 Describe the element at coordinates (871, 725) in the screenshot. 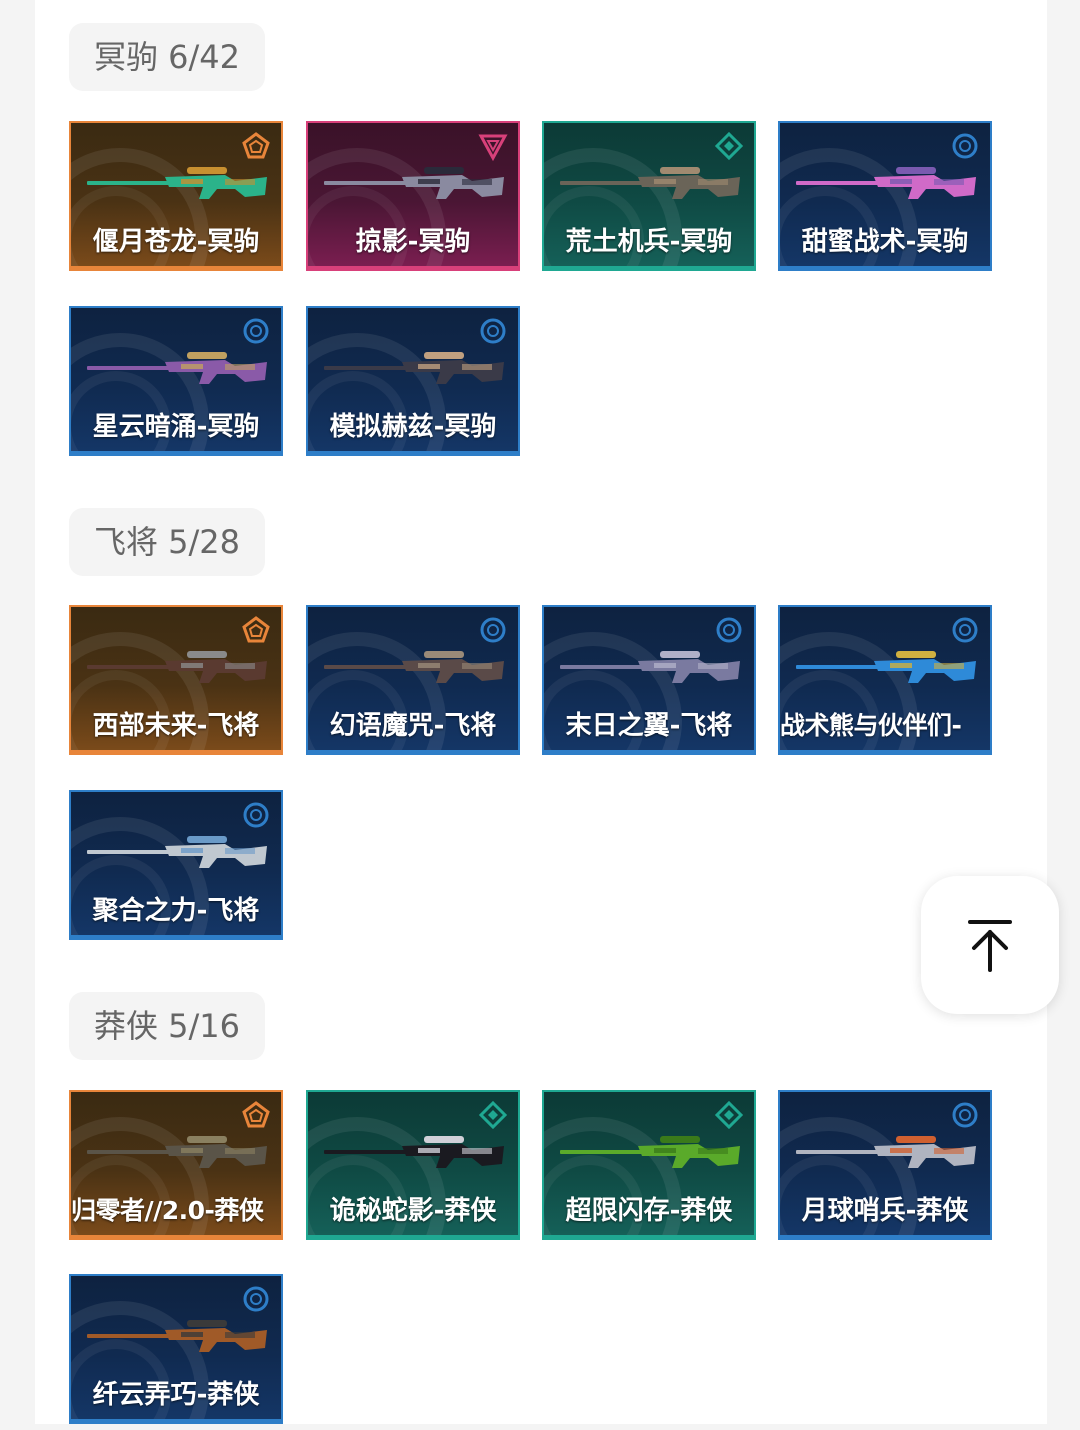

I see `skin-name: 战术熊与伙伴们-` at that location.